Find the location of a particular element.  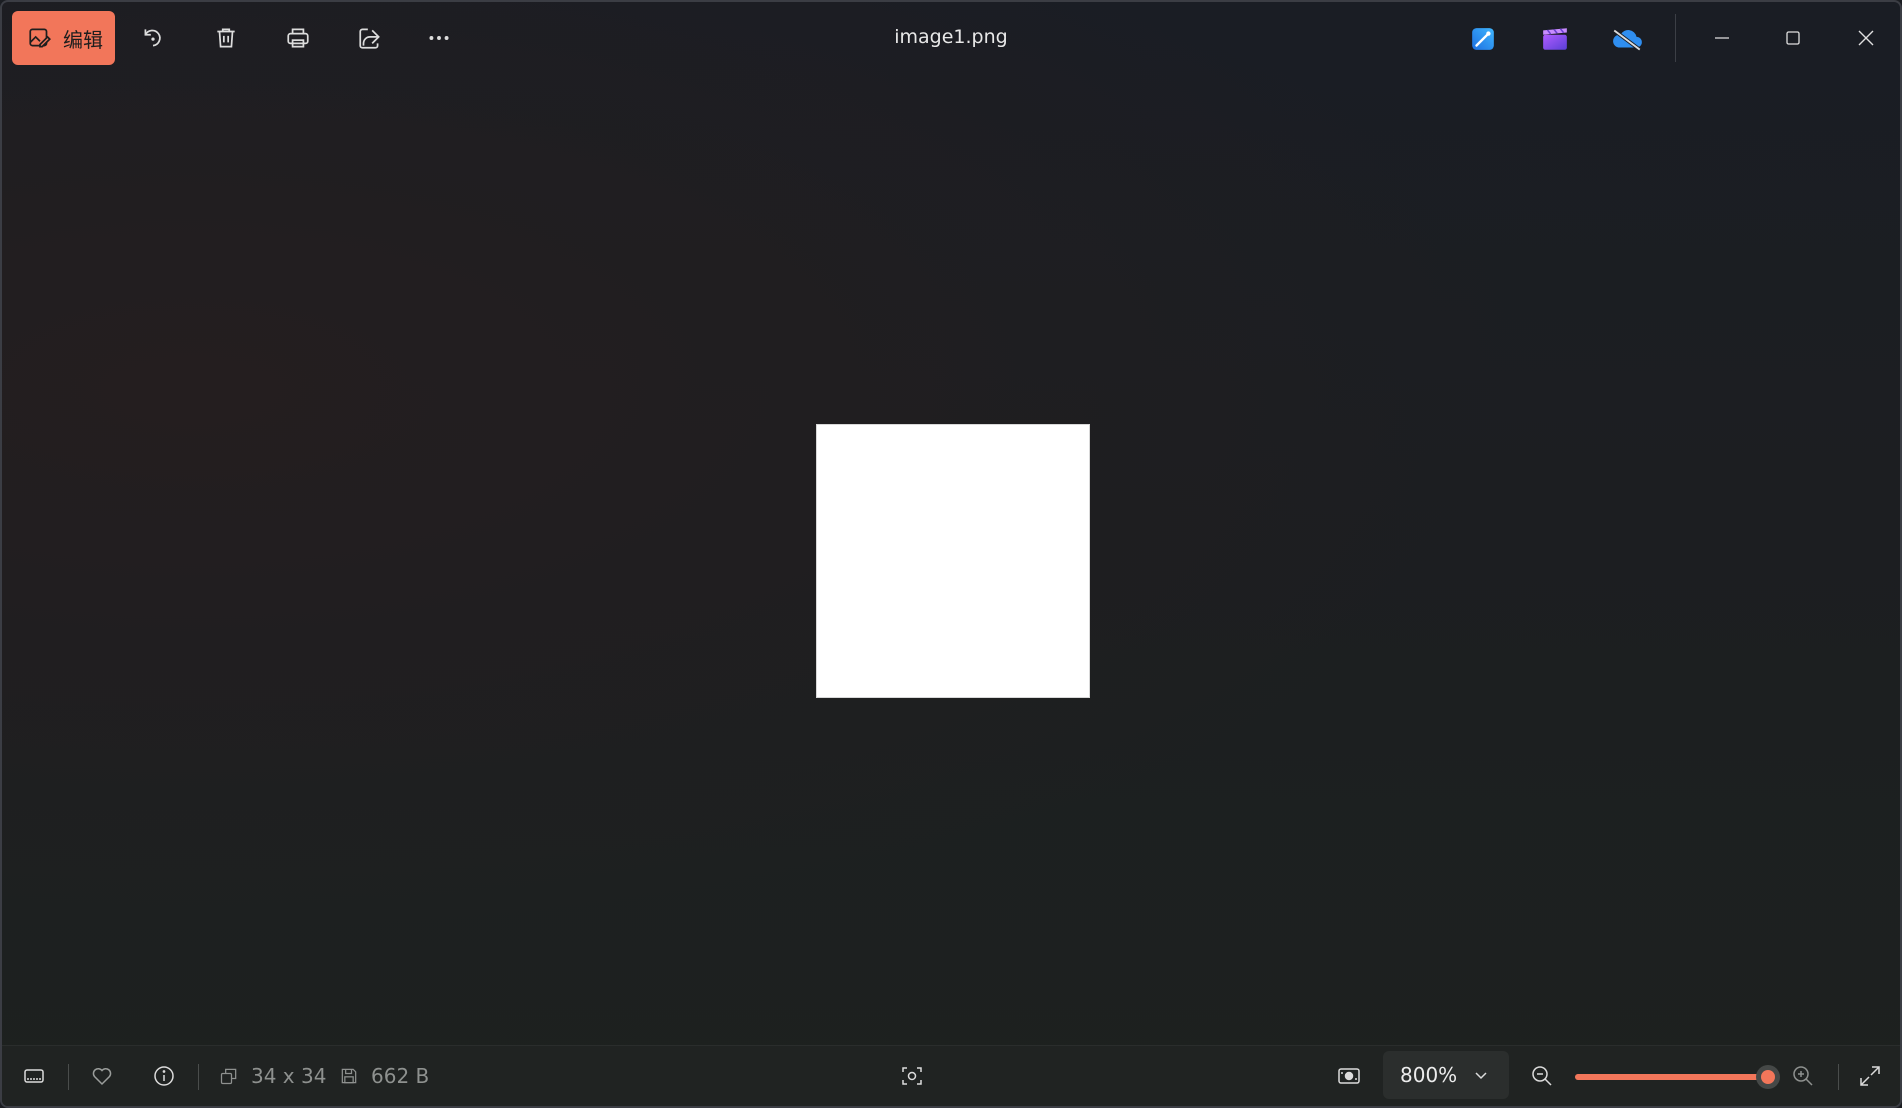

fullscreen-button is located at coordinates (1870, 1076).